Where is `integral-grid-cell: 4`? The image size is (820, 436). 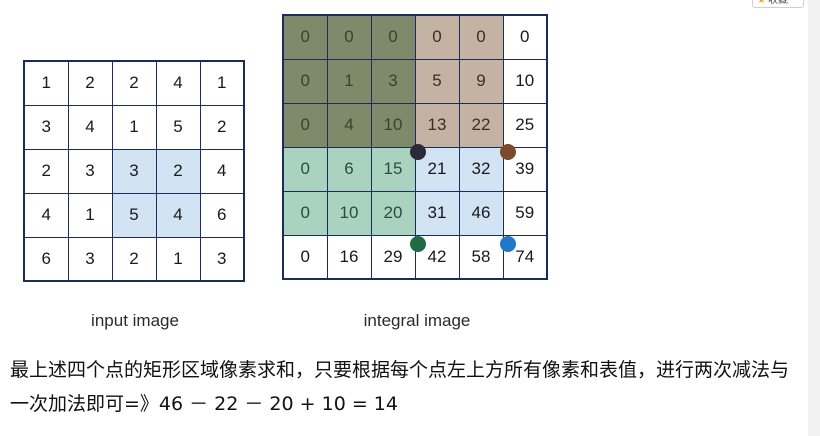 integral-grid-cell: 4 is located at coordinates (349, 125).